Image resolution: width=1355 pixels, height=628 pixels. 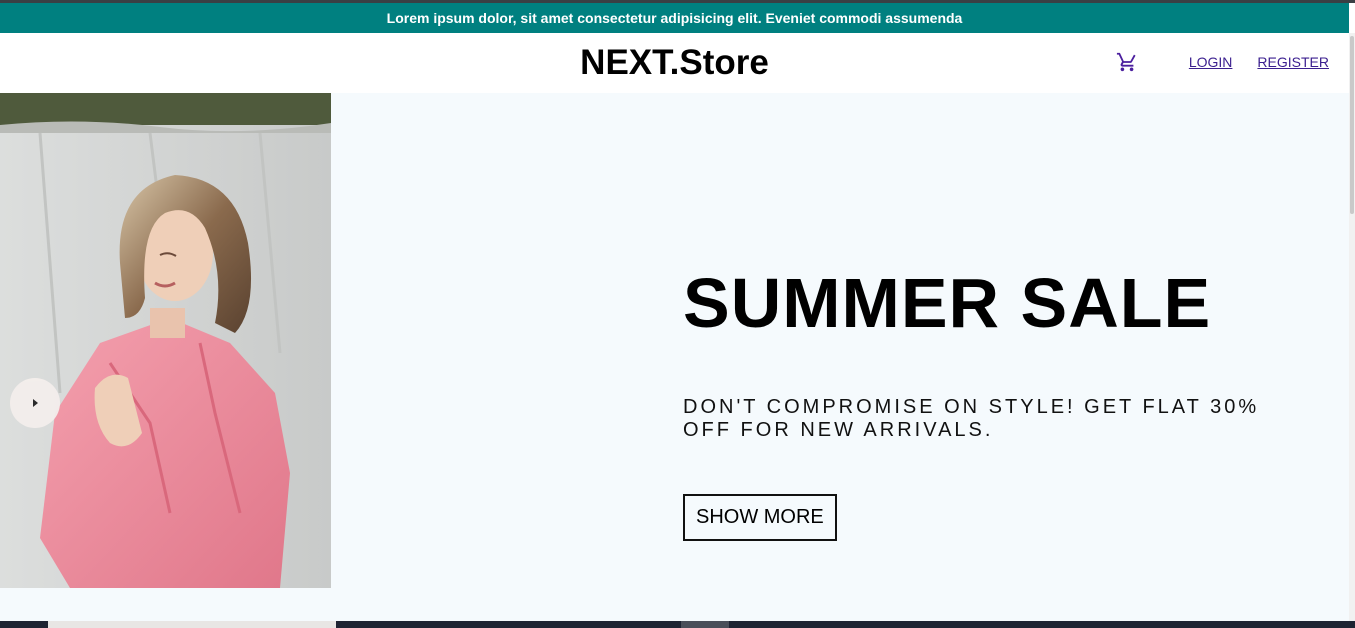 I want to click on navbar: NEXT.Store LOGIN REGISTER, so click(x=674, y=63).